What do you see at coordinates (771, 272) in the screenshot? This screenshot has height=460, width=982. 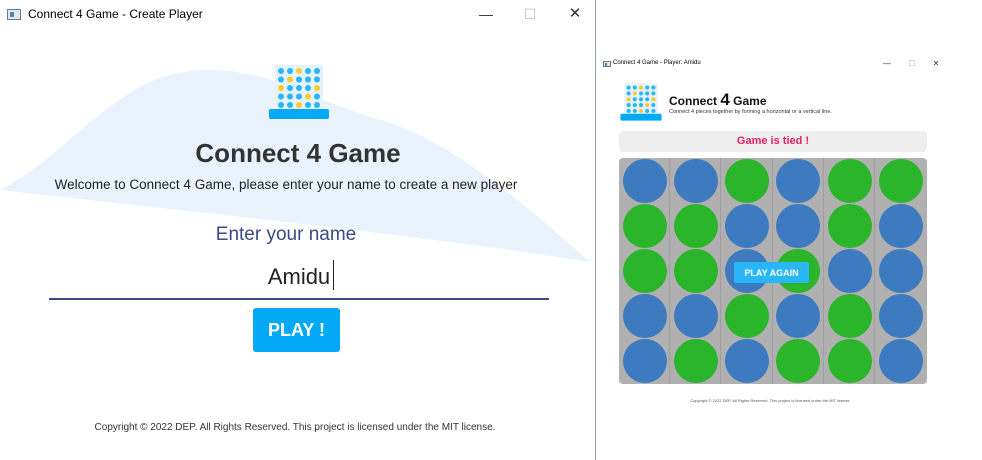 I see `play-again-button: PLAY AGAIN` at bounding box center [771, 272].